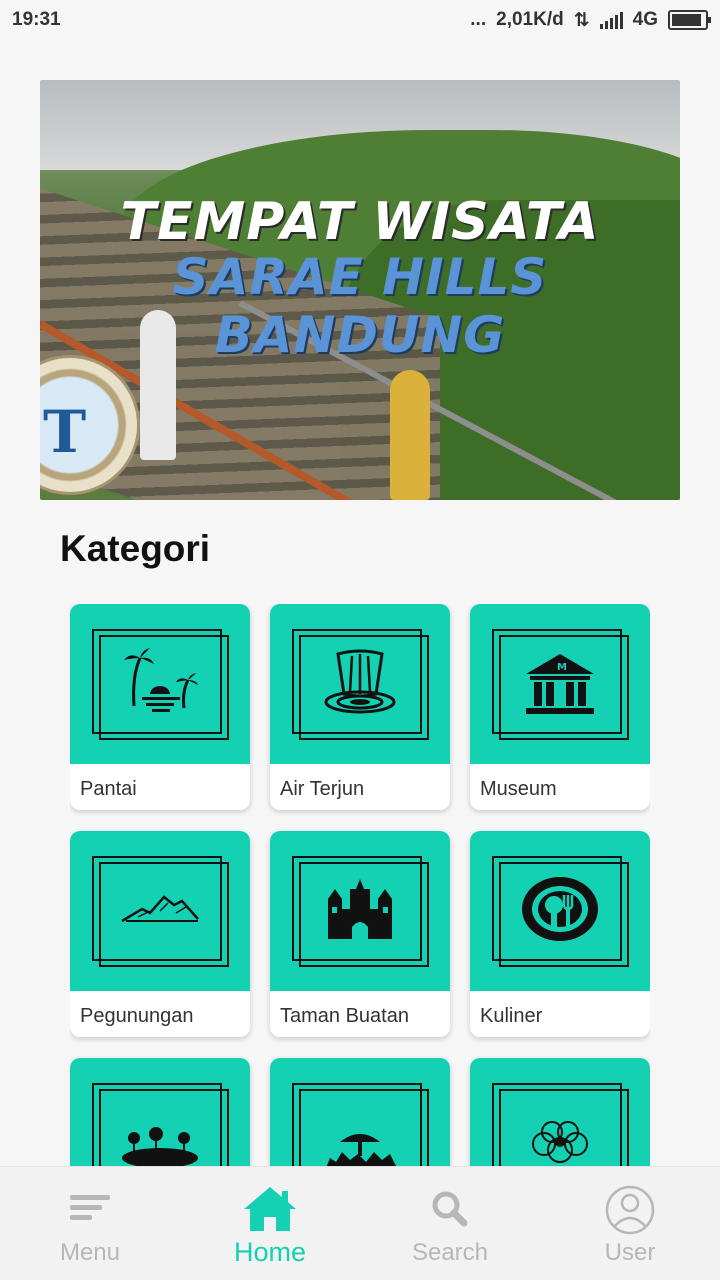 The height and width of the screenshot is (1280, 720). I want to click on category-card-pantai: Pantai, so click(160, 707).